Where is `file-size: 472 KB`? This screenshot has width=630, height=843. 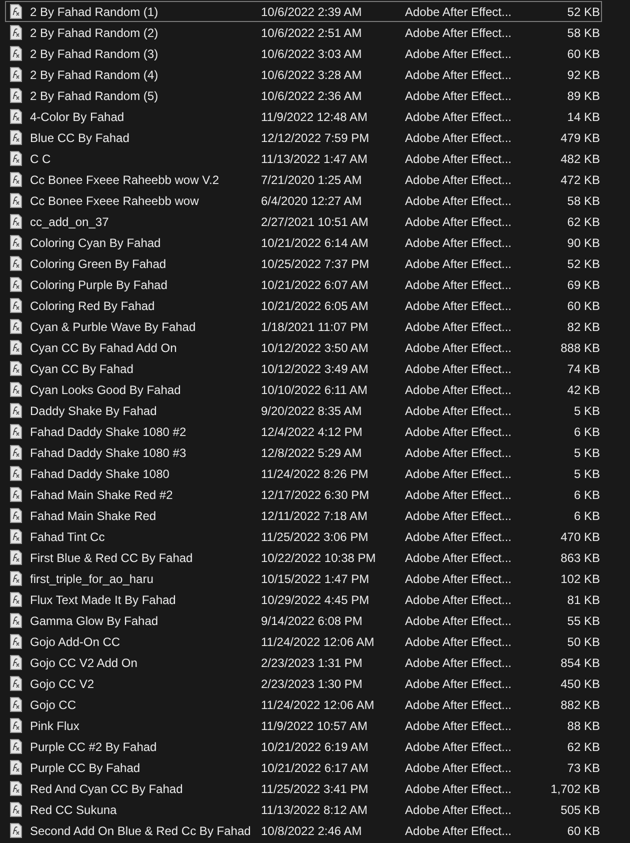
file-size: 472 KB is located at coordinates (580, 179).